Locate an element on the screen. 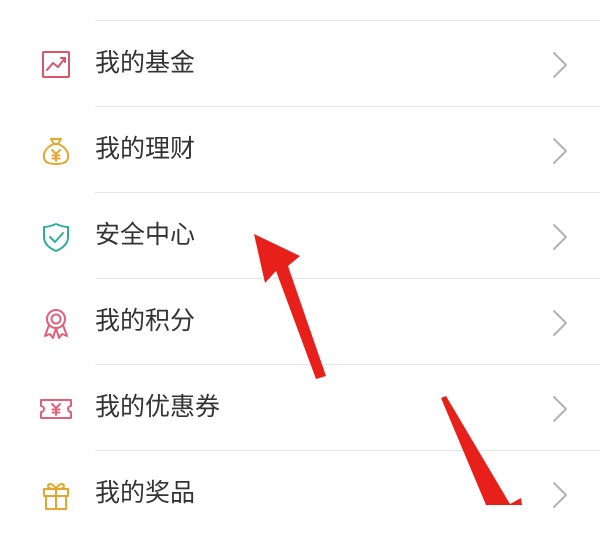 The image size is (600, 537). menu-item-label: 安全中心 is located at coordinates (145, 234).